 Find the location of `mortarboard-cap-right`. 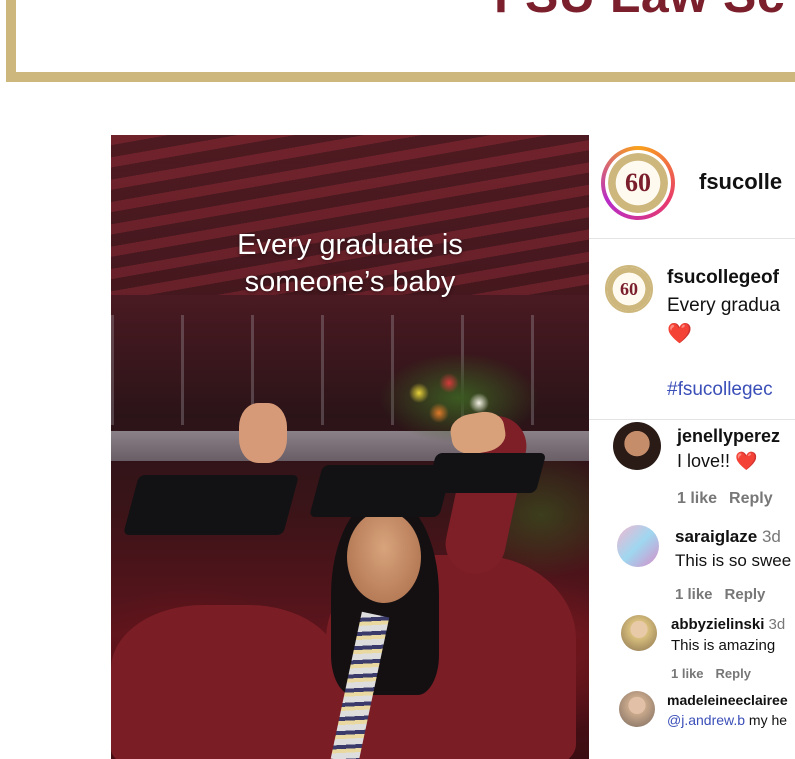

mortarboard-cap-right is located at coordinates (486, 473).